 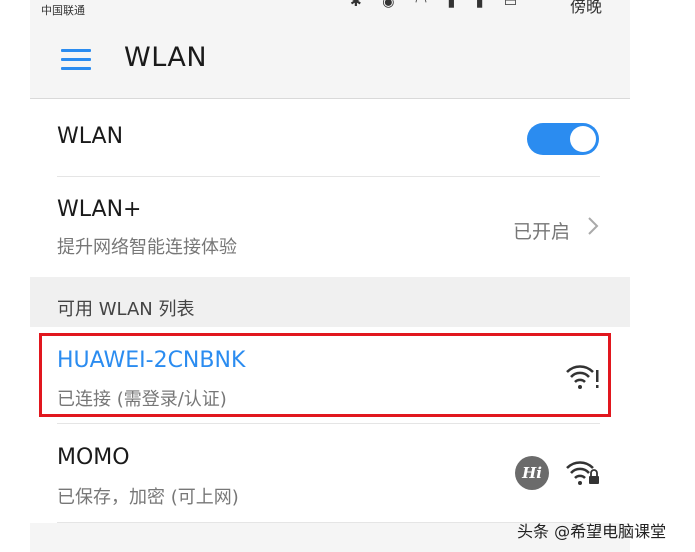 I want to click on section-title: 可用 WLAN 列表, so click(x=126, y=309).